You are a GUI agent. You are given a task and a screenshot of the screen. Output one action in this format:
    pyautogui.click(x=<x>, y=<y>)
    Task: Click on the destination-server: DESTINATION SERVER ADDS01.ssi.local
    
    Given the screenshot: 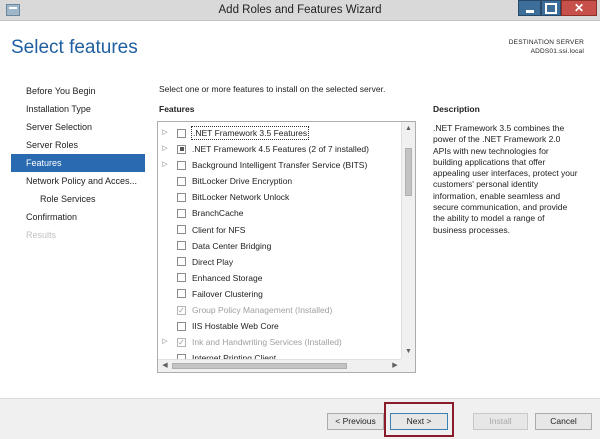 What is the action you would take?
    pyautogui.click(x=546, y=47)
    